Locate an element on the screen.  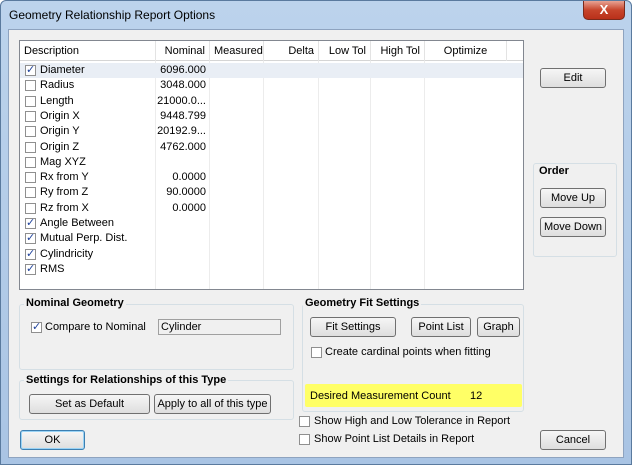
row-description: Diameter is located at coordinates (62, 70).